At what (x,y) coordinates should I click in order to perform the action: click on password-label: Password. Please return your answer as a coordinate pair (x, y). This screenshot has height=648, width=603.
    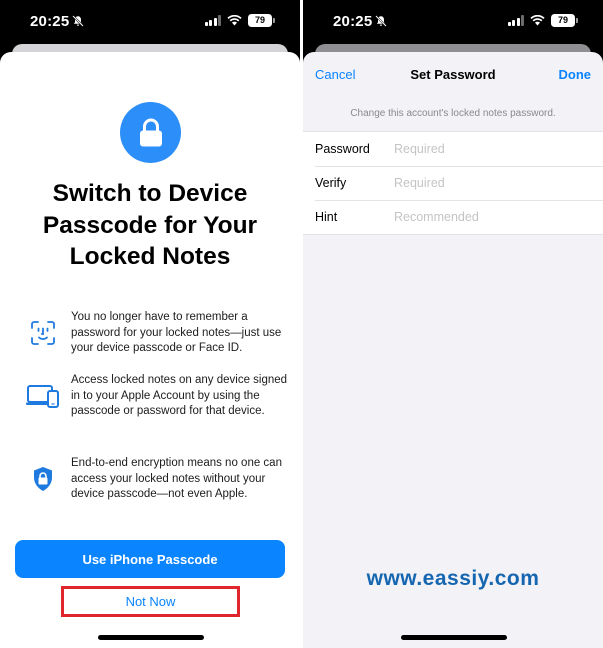
    Looking at the image, I should click on (342, 149).